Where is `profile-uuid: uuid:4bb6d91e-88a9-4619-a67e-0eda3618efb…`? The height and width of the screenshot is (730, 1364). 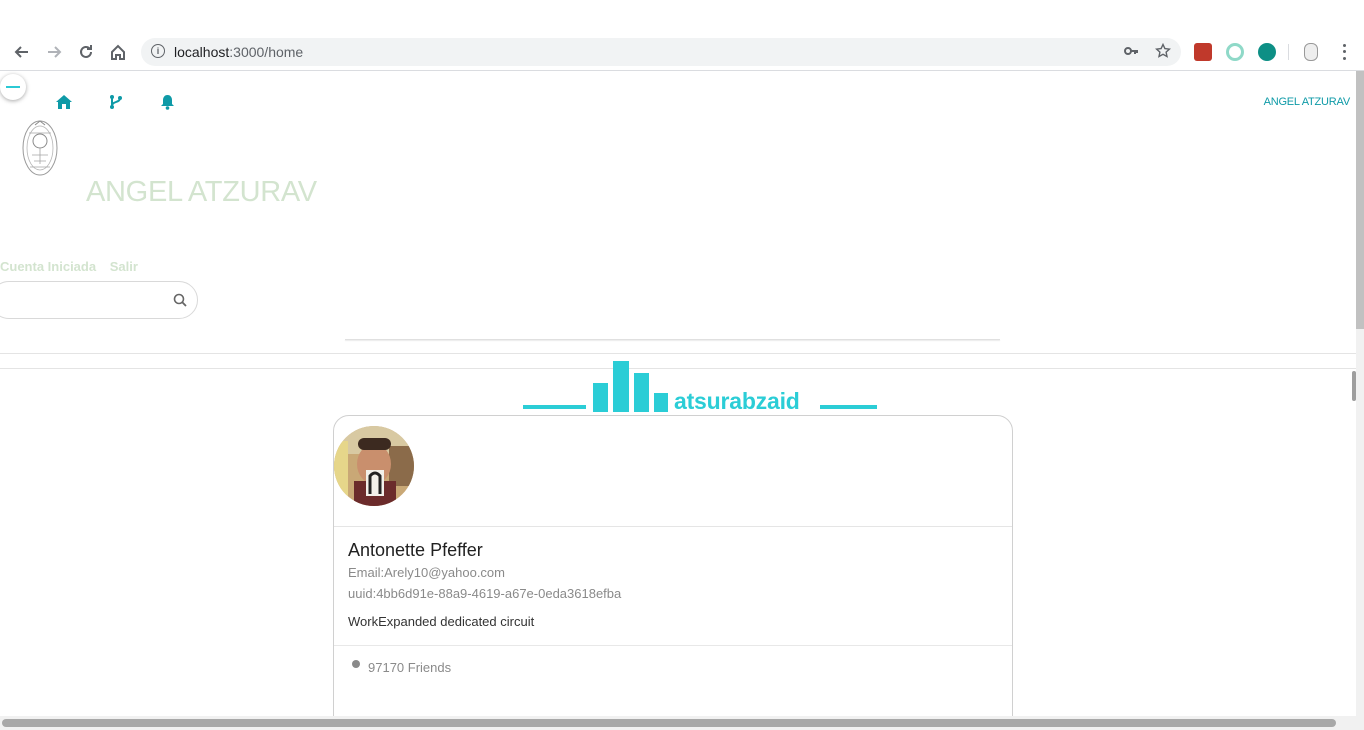
profile-uuid: uuid:4bb6d91e-88a9-4619-a67e-0eda3618efb… is located at coordinates (485, 593).